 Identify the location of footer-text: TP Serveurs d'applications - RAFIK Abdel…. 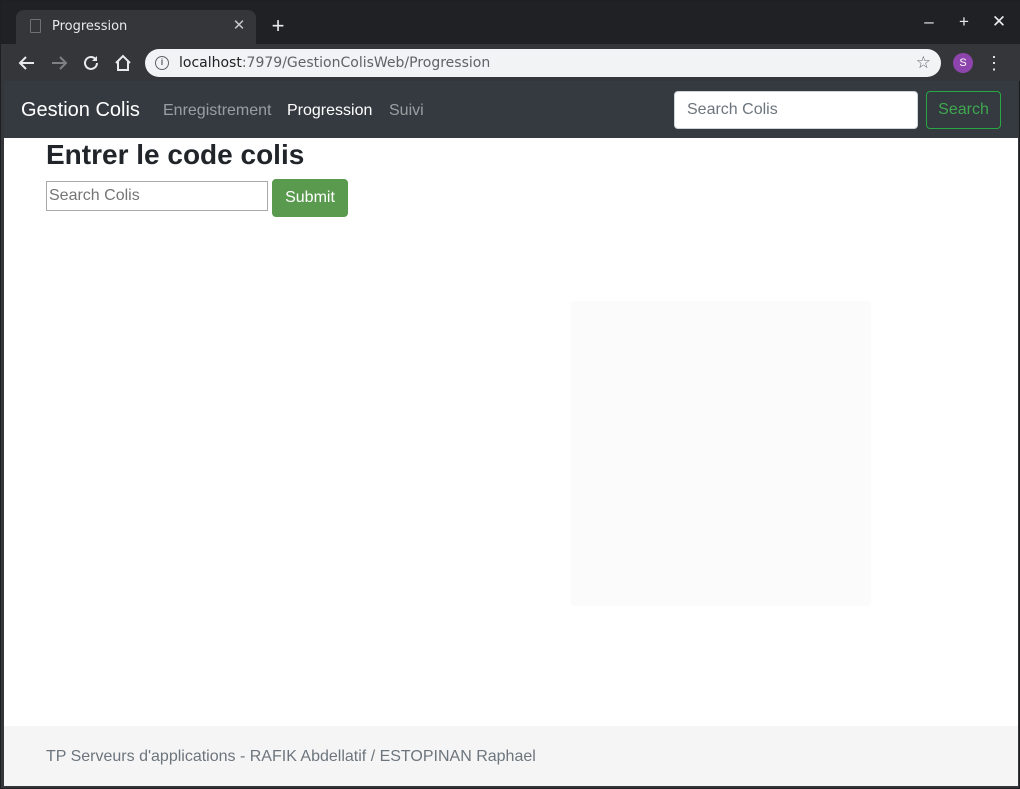
(291, 756).